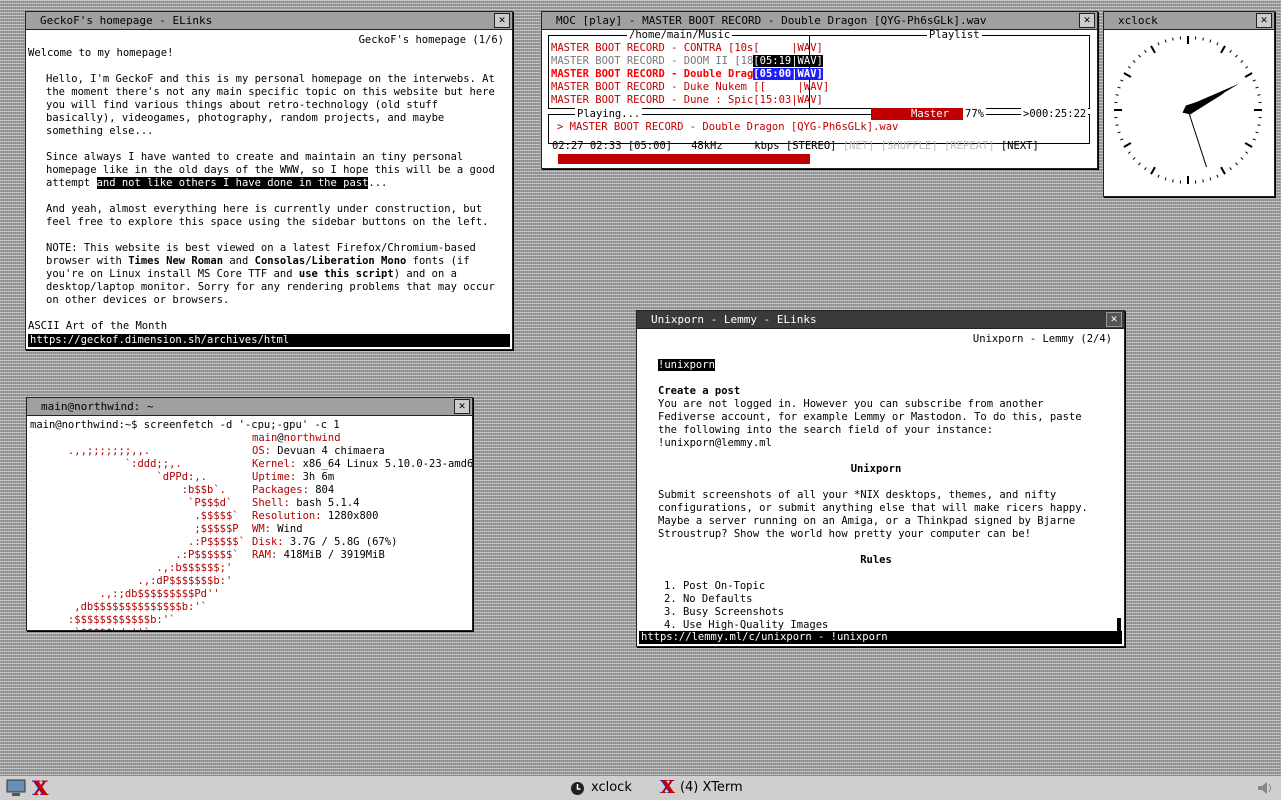 This screenshot has width=1281, height=800. What do you see at coordinates (918, 114) in the screenshot?
I see `volume-bar: Master` at bounding box center [918, 114].